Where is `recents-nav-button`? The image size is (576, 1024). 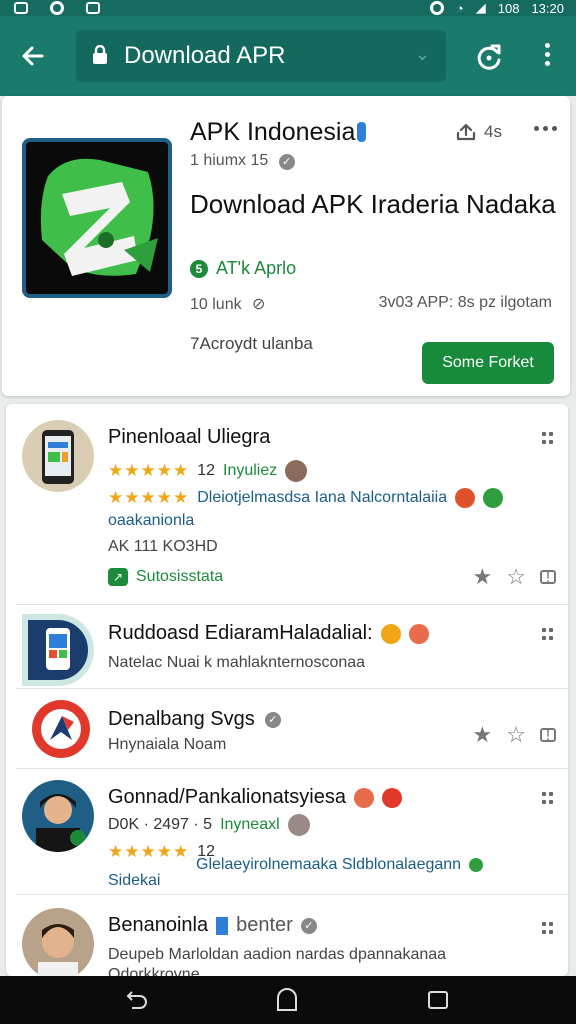 recents-nav-button is located at coordinates (439, 1000).